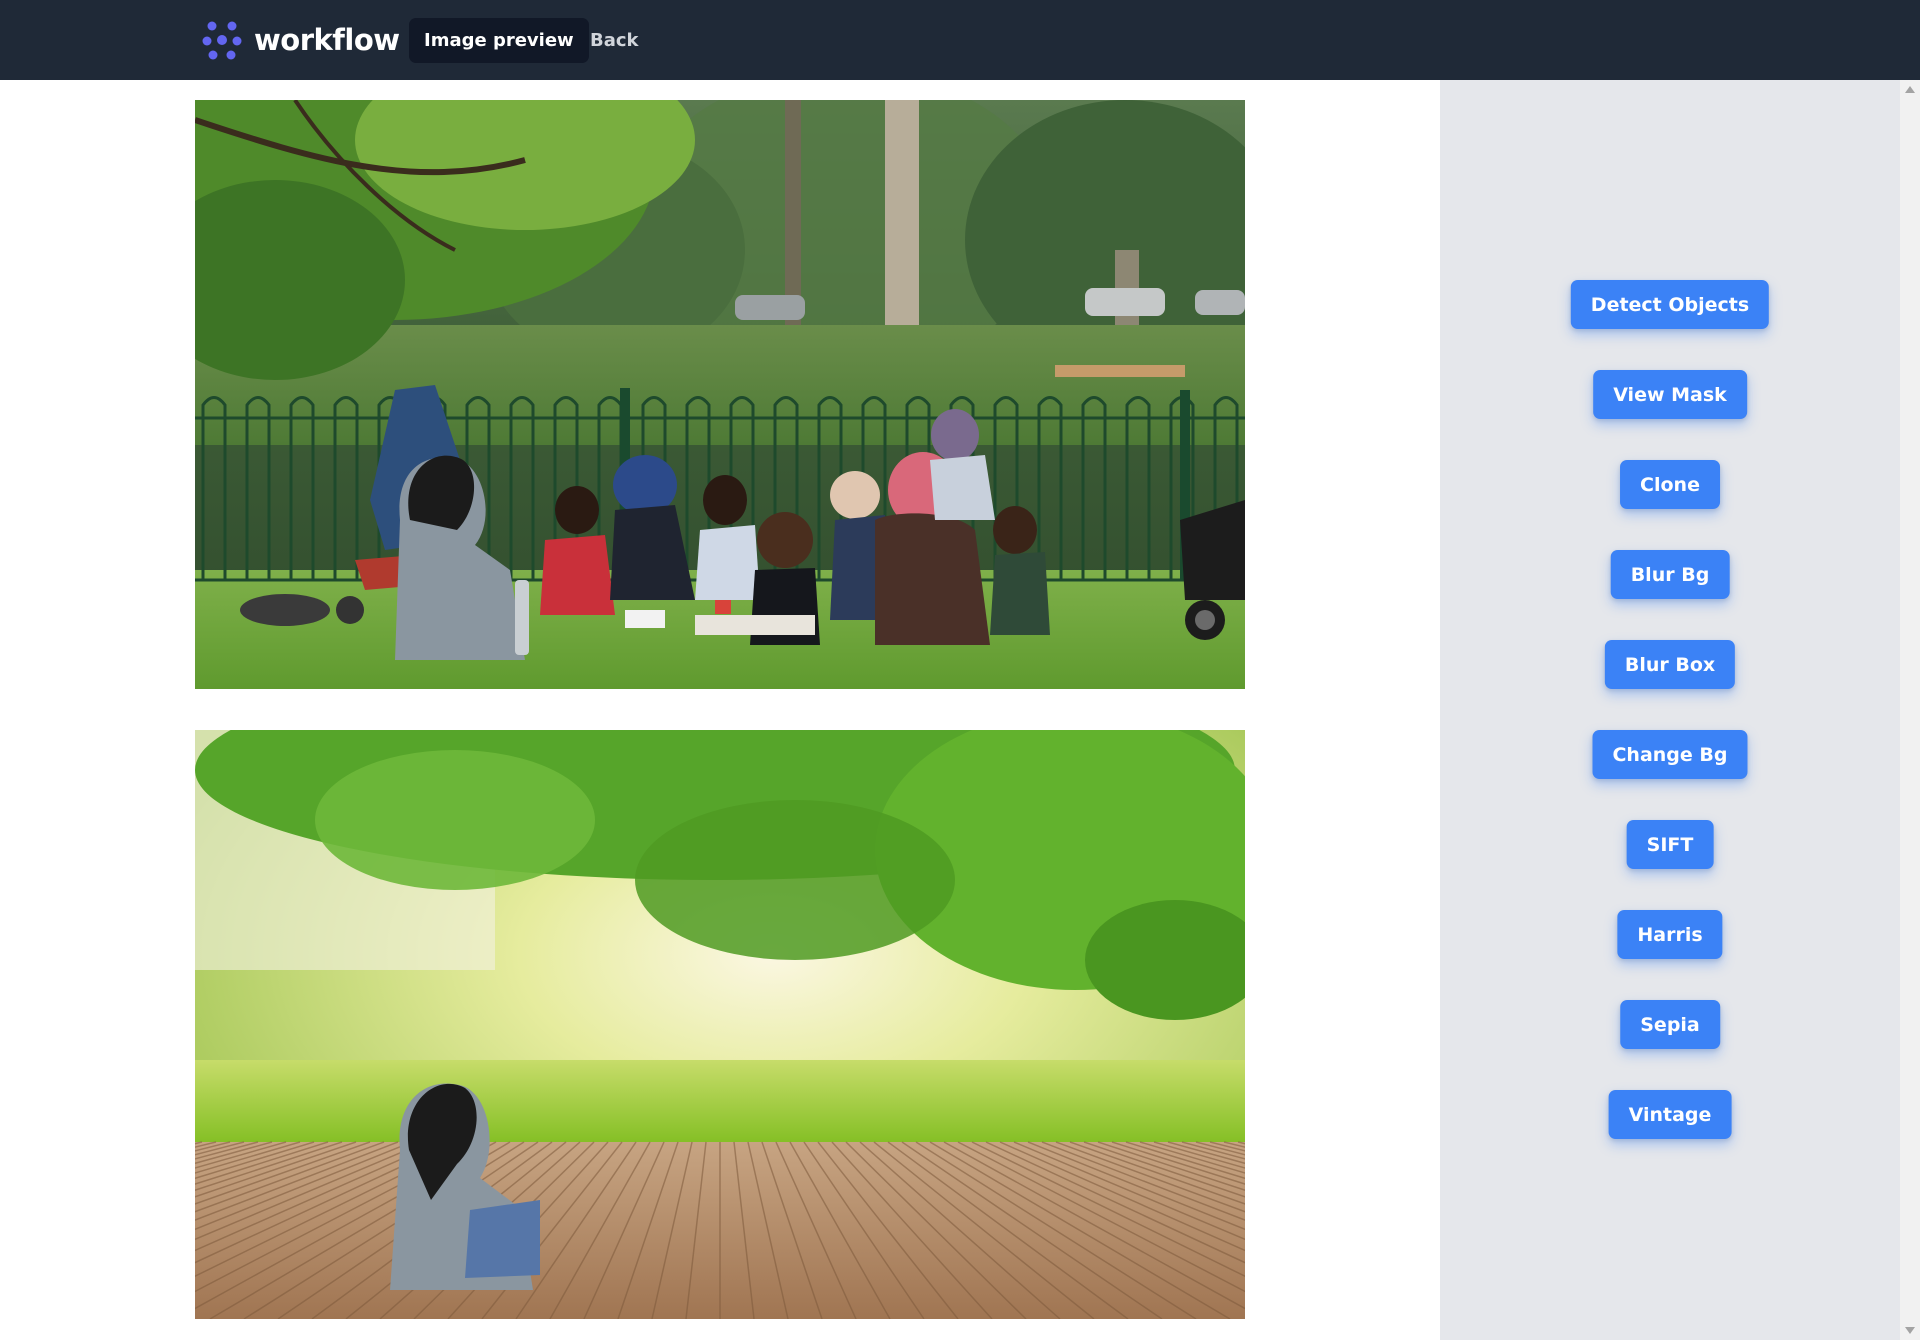  Describe the element at coordinates (1670, 844) in the screenshot. I see `sift-button: SIFT` at that location.